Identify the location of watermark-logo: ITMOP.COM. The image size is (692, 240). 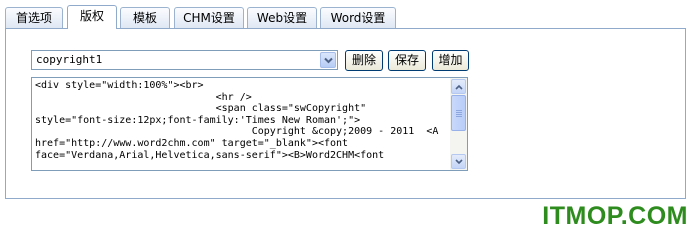
(615, 216).